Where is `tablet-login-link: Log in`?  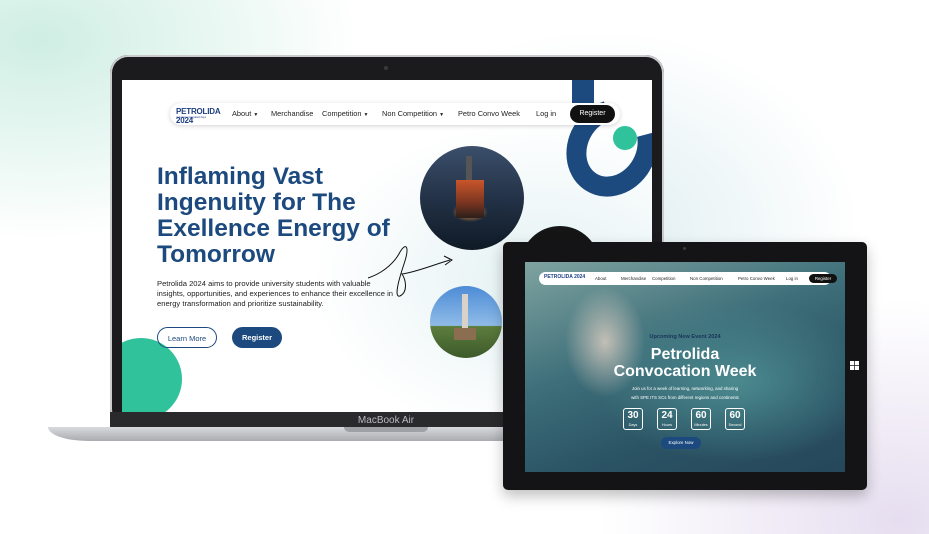 tablet-login-link: Log in is located at coordinates (792, 278).